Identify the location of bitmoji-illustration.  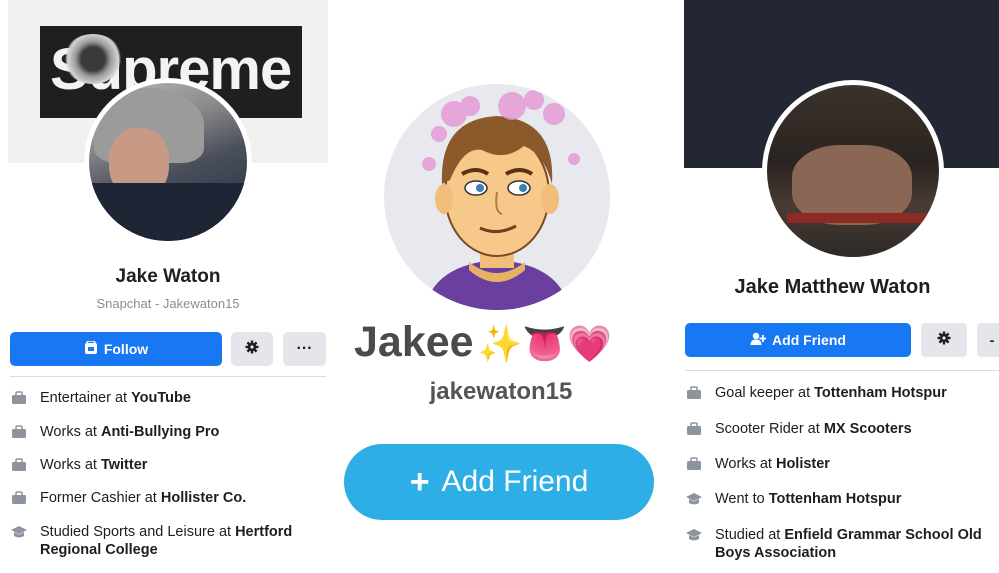
(501, 200).